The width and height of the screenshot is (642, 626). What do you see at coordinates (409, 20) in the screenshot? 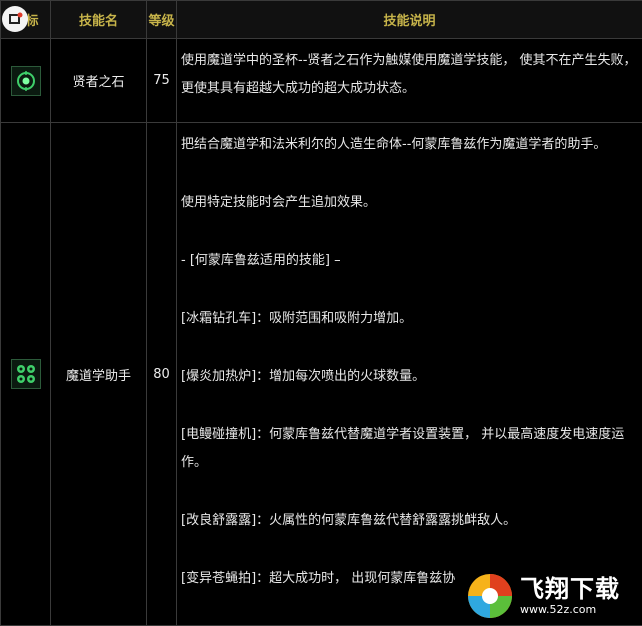
I see `header-description: 技能说明` at bounding box center [409, 20].